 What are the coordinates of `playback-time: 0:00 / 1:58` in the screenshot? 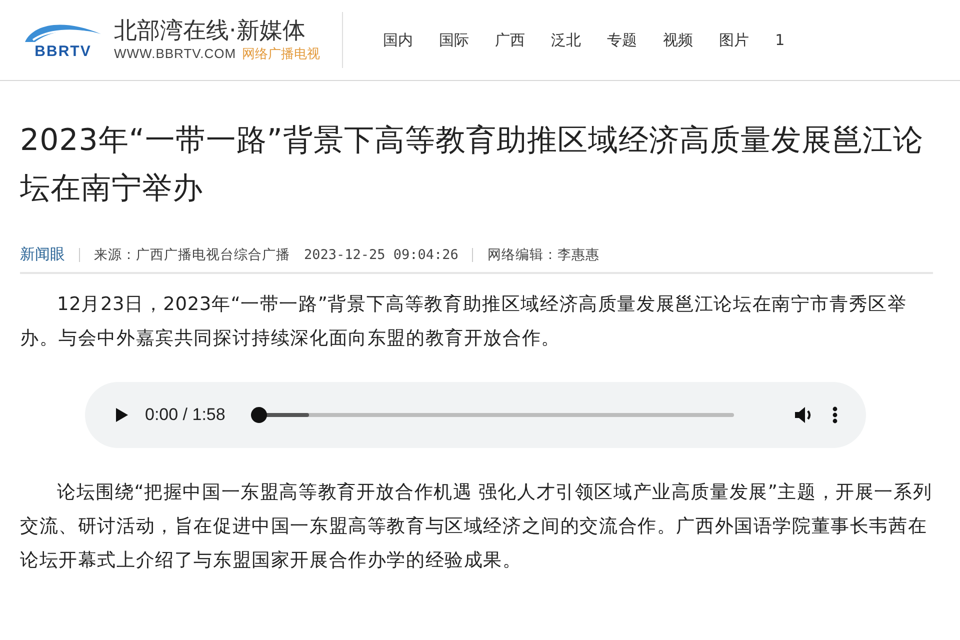 It's located at (185, 415).